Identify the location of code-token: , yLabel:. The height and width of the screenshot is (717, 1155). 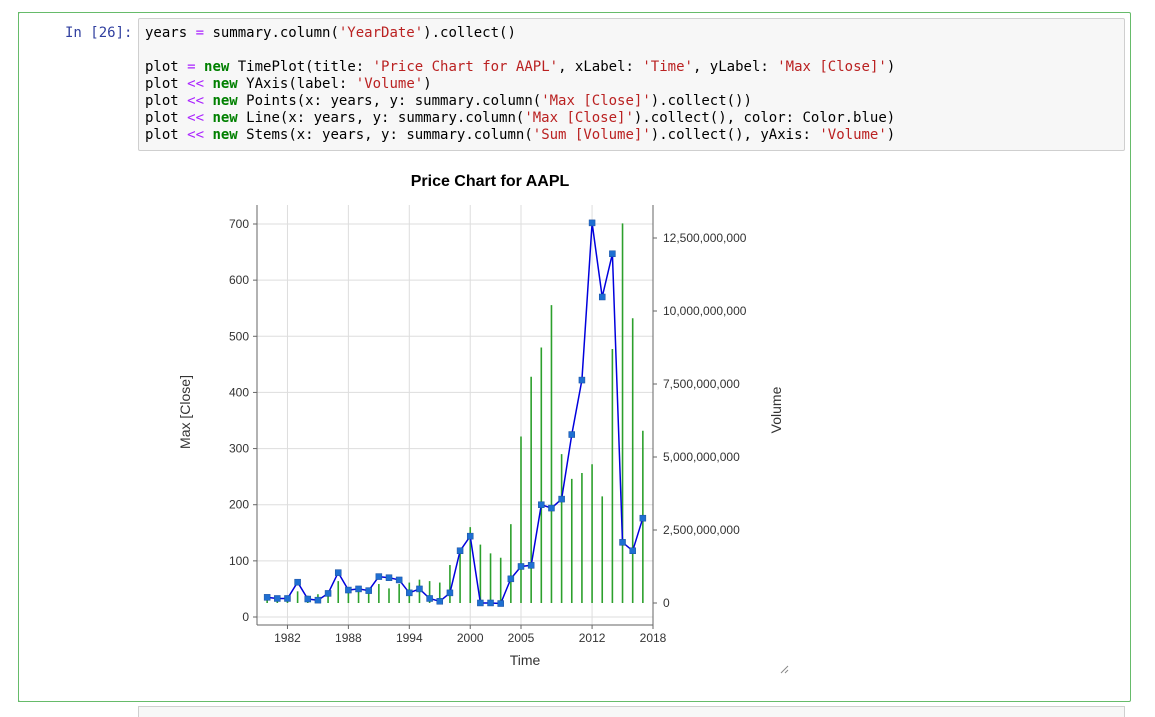
(735, 67).